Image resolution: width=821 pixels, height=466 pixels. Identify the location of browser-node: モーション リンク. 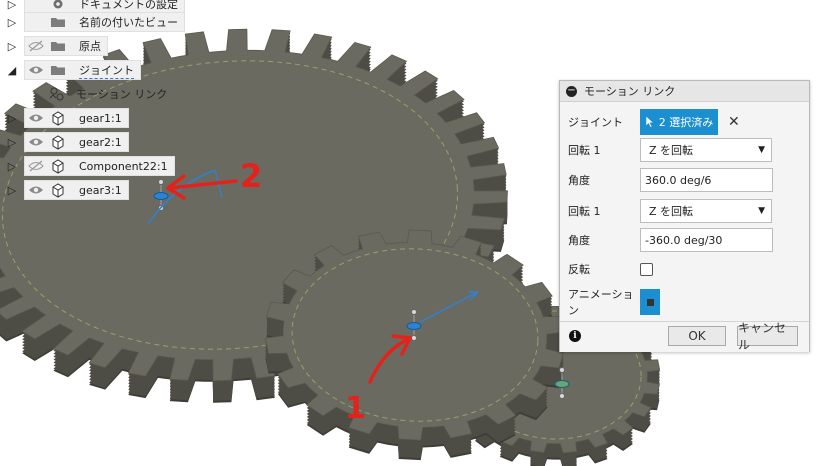
(109, 94).